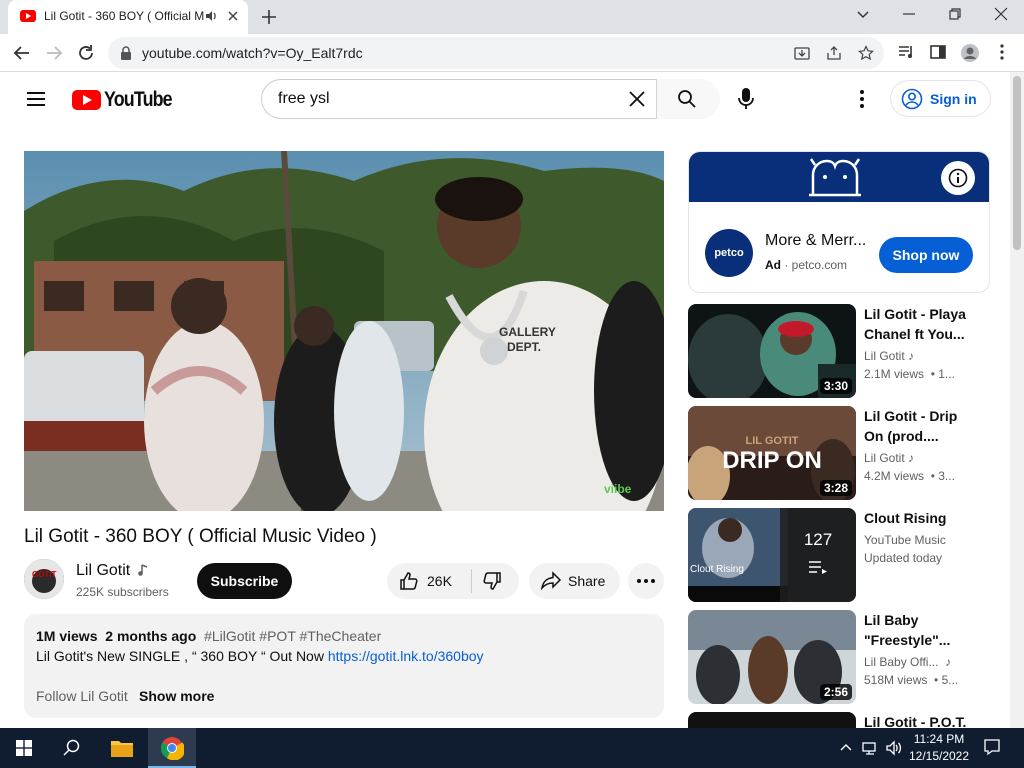 The image size is (1024, 768). I want to click on install-app-icon, so click(802, 53).